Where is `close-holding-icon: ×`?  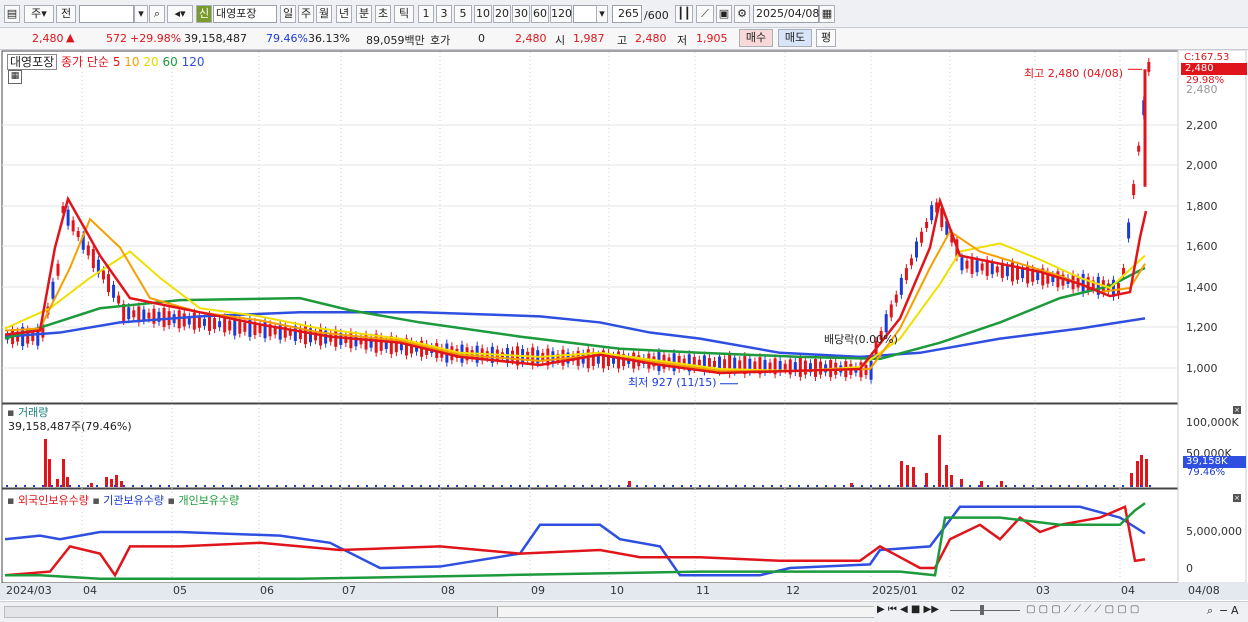 close-holding-icon: × is located at coordinates (1237, 498).